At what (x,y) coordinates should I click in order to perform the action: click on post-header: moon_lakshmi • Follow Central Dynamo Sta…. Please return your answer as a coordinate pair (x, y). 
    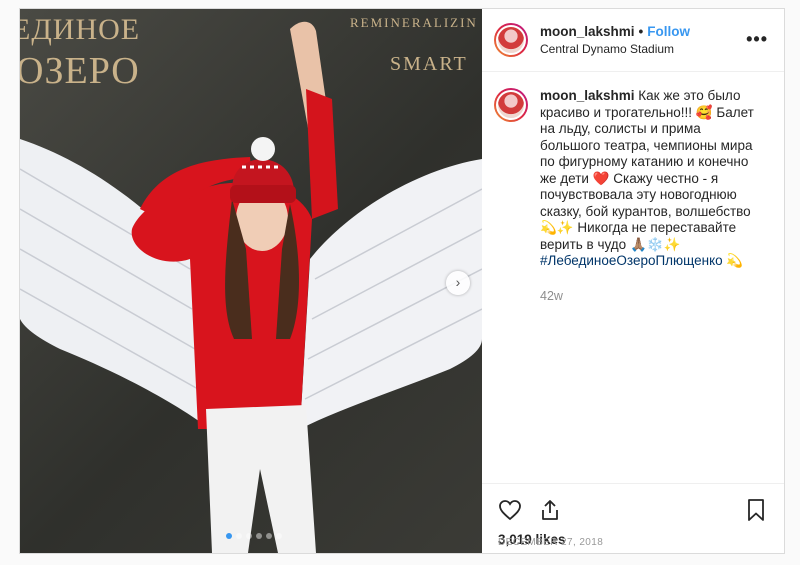
    Looking at the image, I should click on (633, 40).